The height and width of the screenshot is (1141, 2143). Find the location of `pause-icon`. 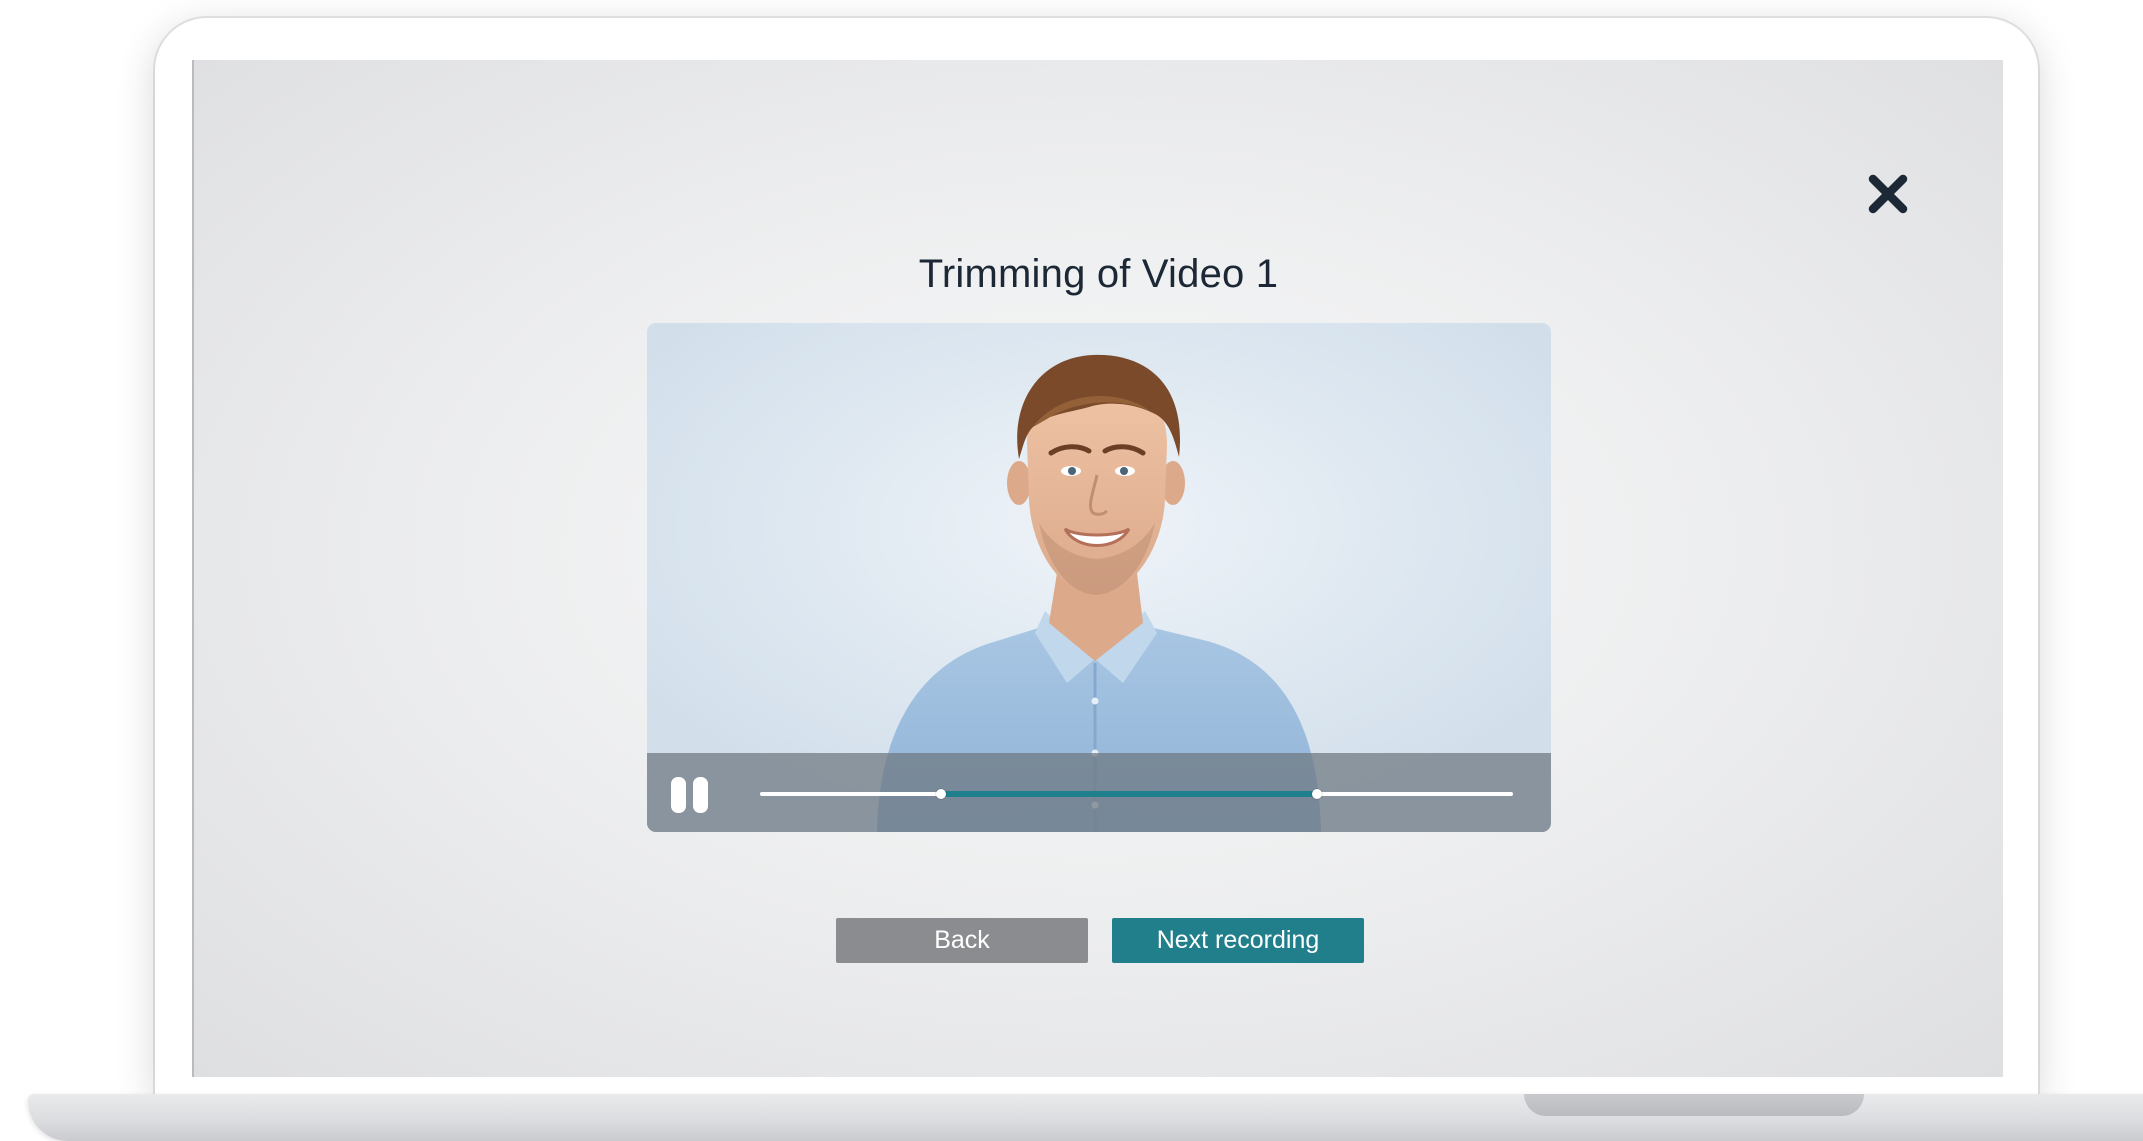

pause-icon is located at coordinates (678, 795).